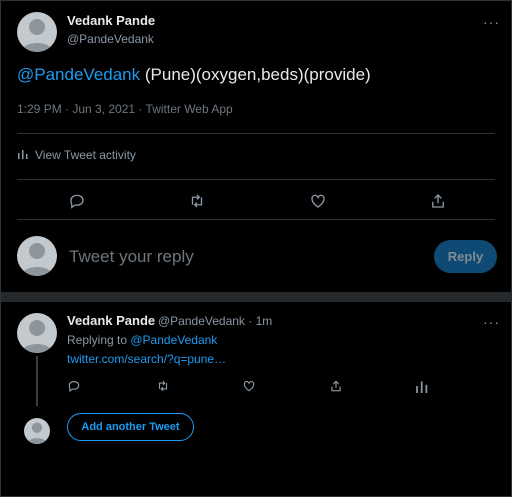 The width and height of the screenshot is (512, 497). I want to click on activity-label: View Tweet activity, so click(85, 154).